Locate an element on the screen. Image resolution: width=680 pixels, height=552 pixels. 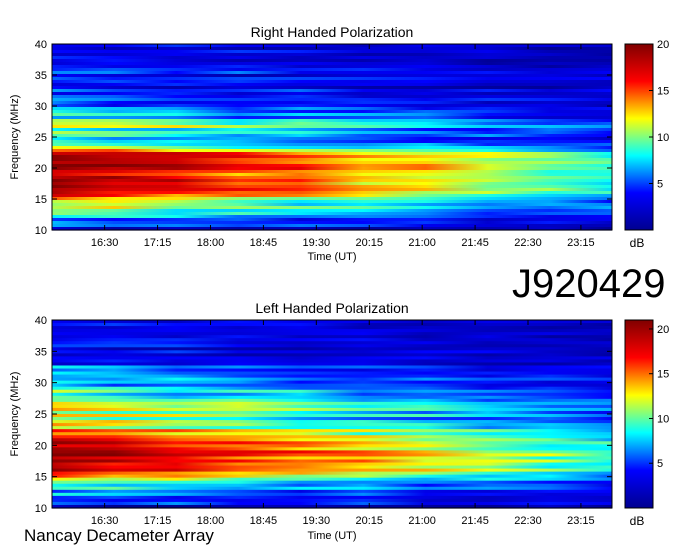
left-y-axis-label: Frequency (MHz) is located at coordinates (15, 414).